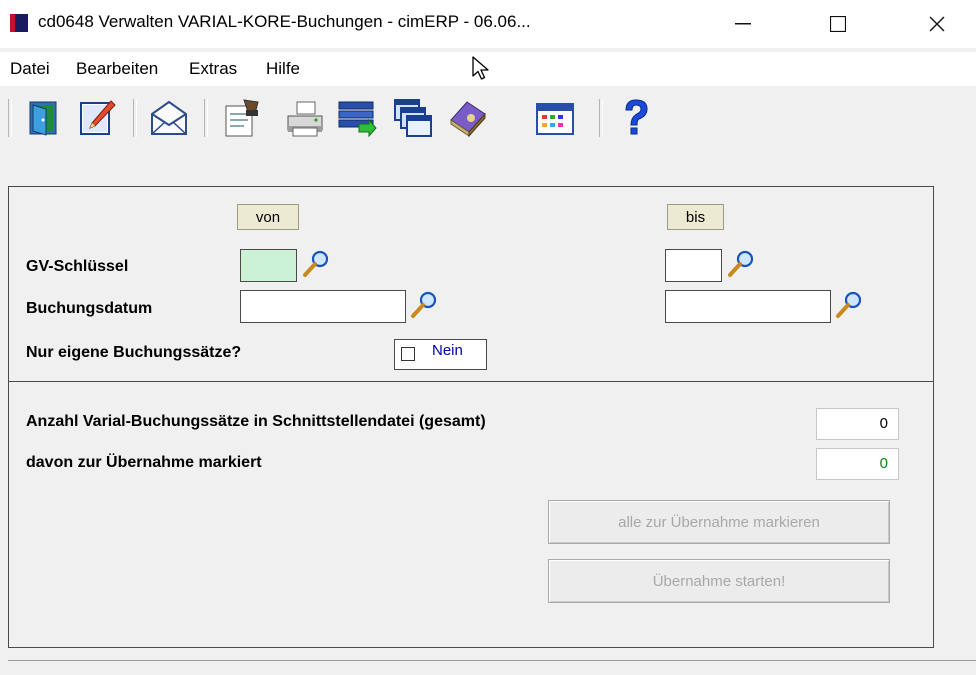  I want to click on windows-icon, so click(413, 118).